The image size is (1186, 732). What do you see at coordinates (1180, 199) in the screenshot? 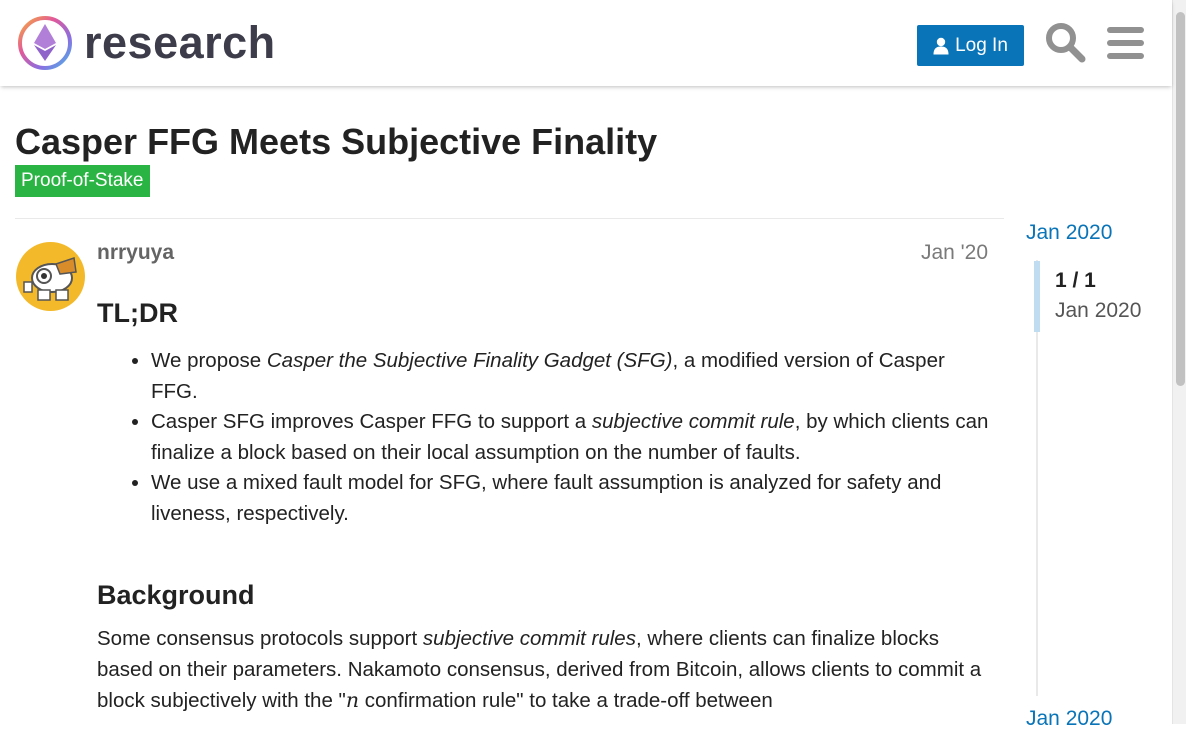
I see `scrollbar-thumb` at bounding box center [1180, 199].